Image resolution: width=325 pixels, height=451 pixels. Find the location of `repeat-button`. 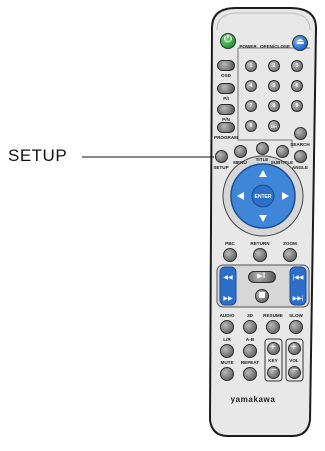

repeat-button is located at coordinates (250, 374).